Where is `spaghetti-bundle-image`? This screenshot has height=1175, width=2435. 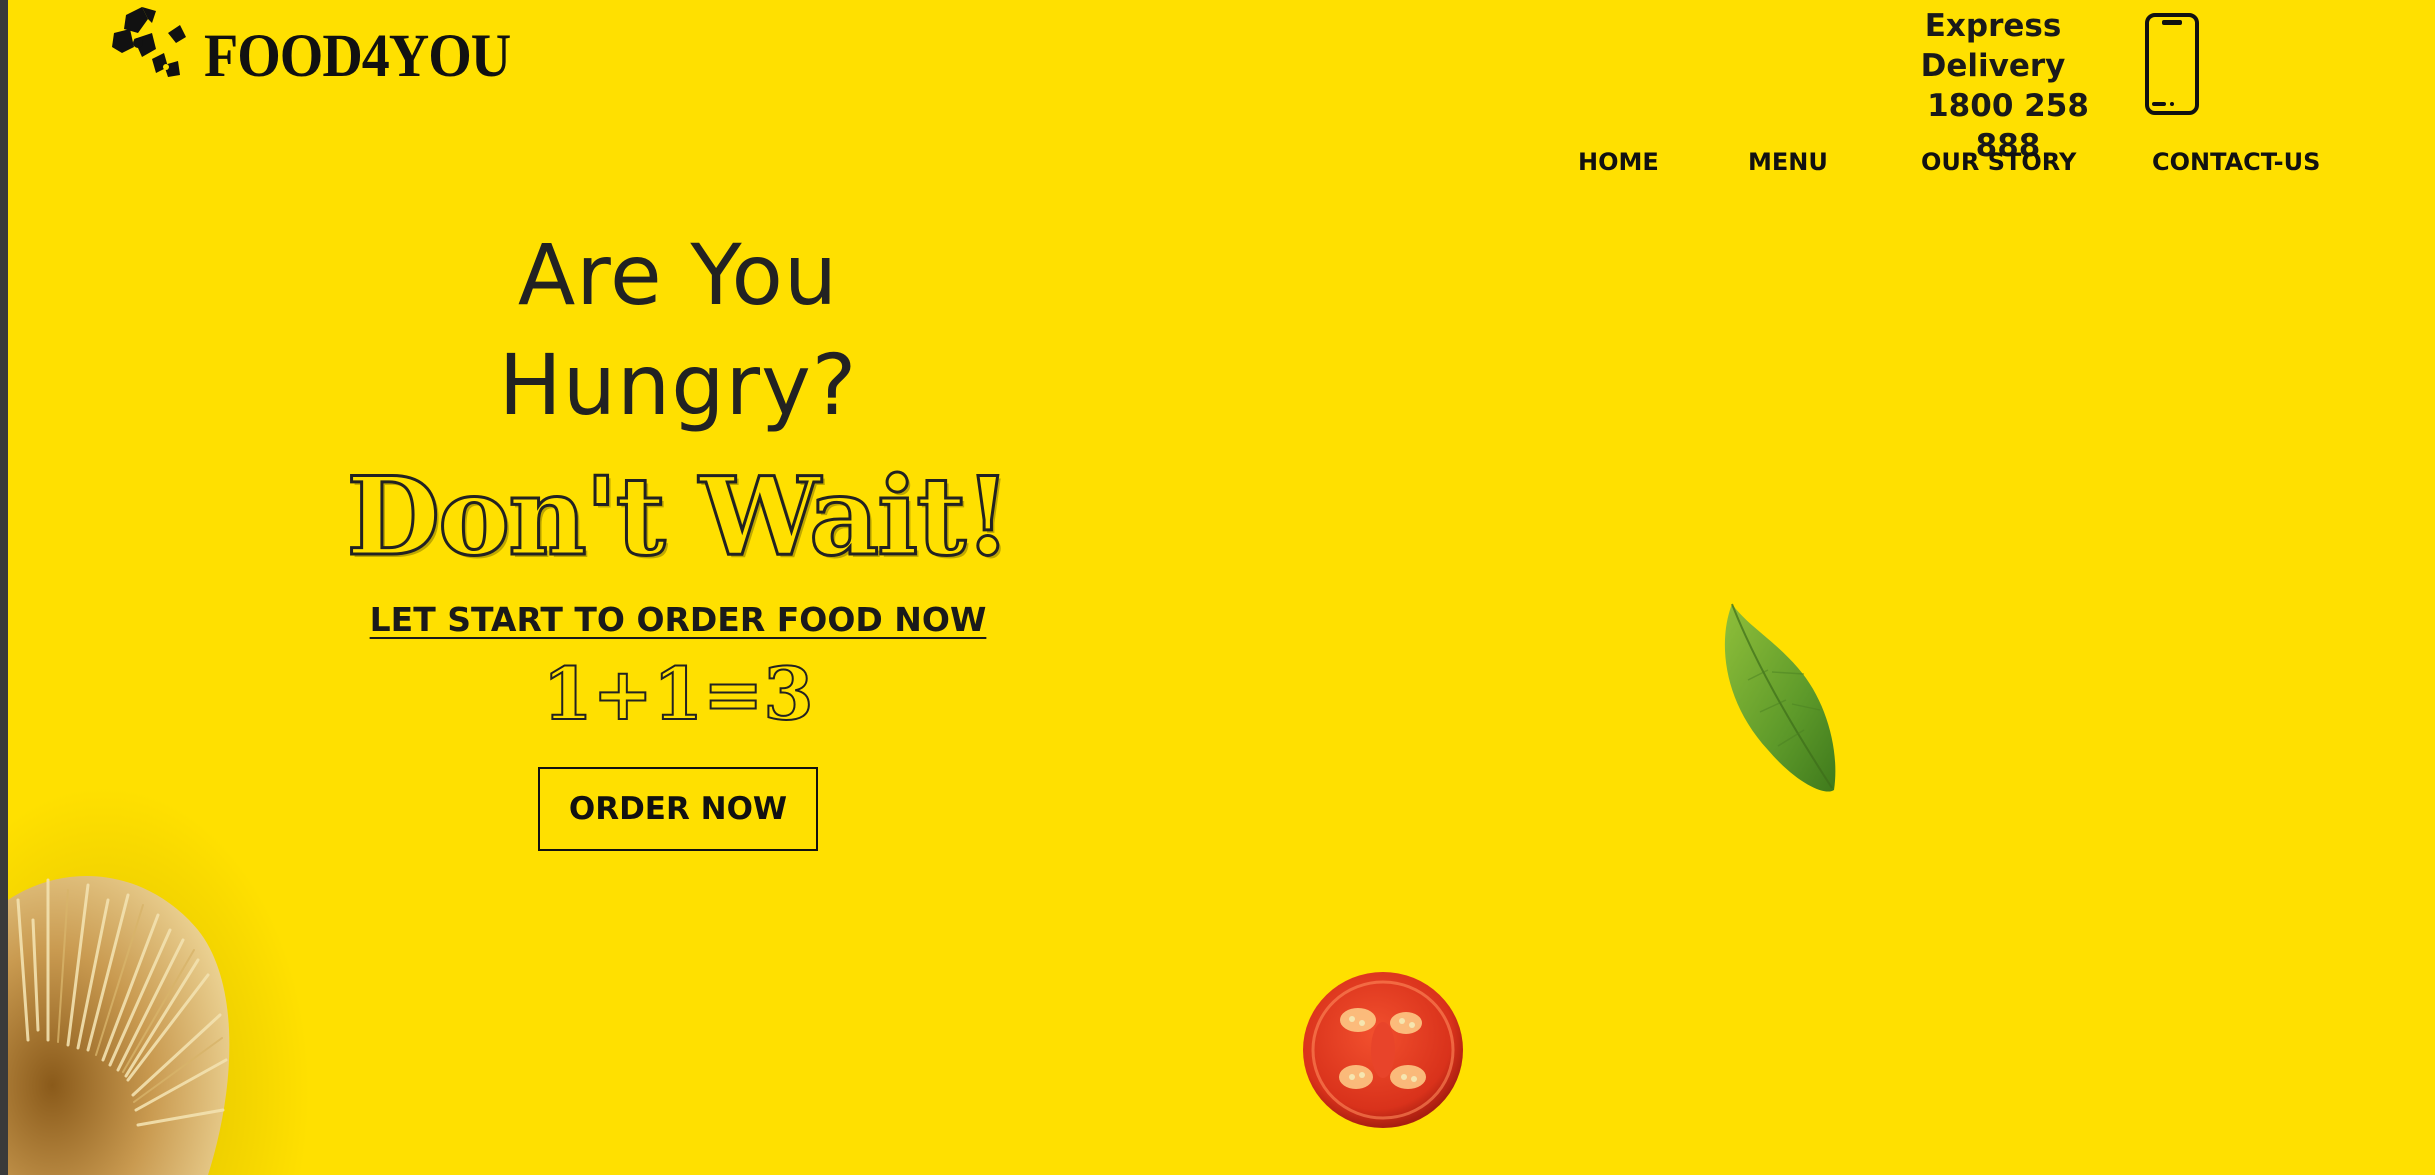
spaghetti-bundle-image is located at coordinates (119, 1025).